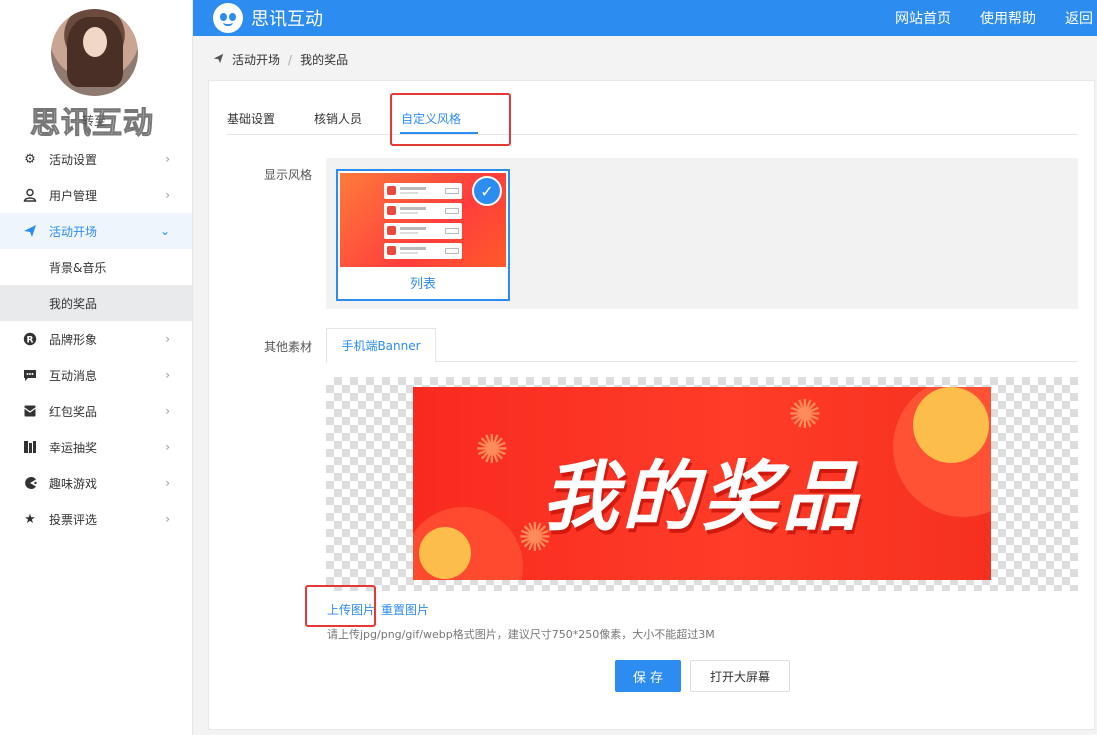  What do you see at coordinates (73, 339) in the screenshot?
I see `sidebar-item-label: 品牌形象` at bounding box center [73, 339].